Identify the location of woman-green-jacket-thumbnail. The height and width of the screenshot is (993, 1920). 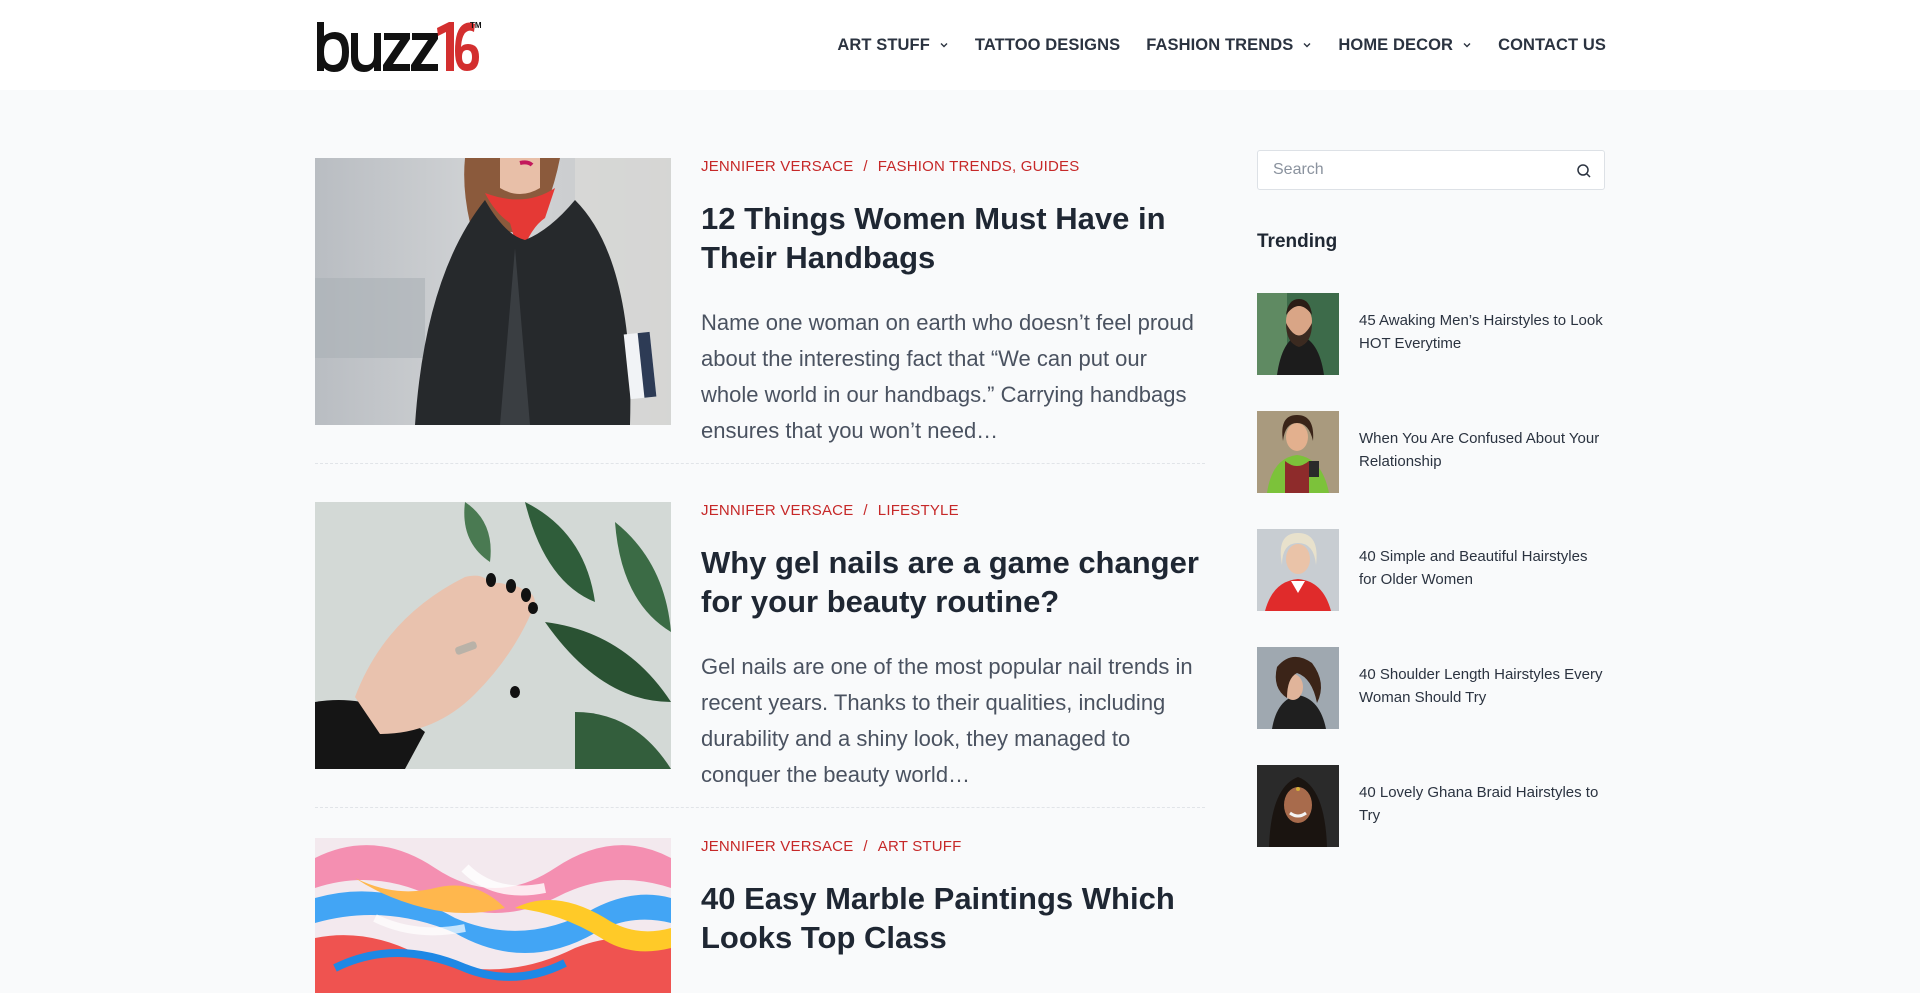
(1298, 452).